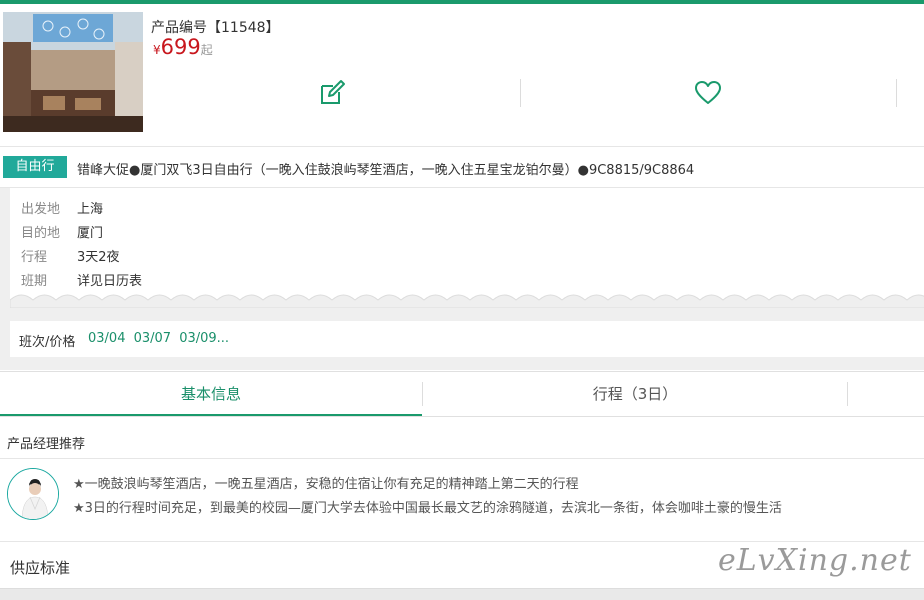  Describe the element at coordinates (41, 209) in the screenshot. I see `info-key: 出发地` at that location.